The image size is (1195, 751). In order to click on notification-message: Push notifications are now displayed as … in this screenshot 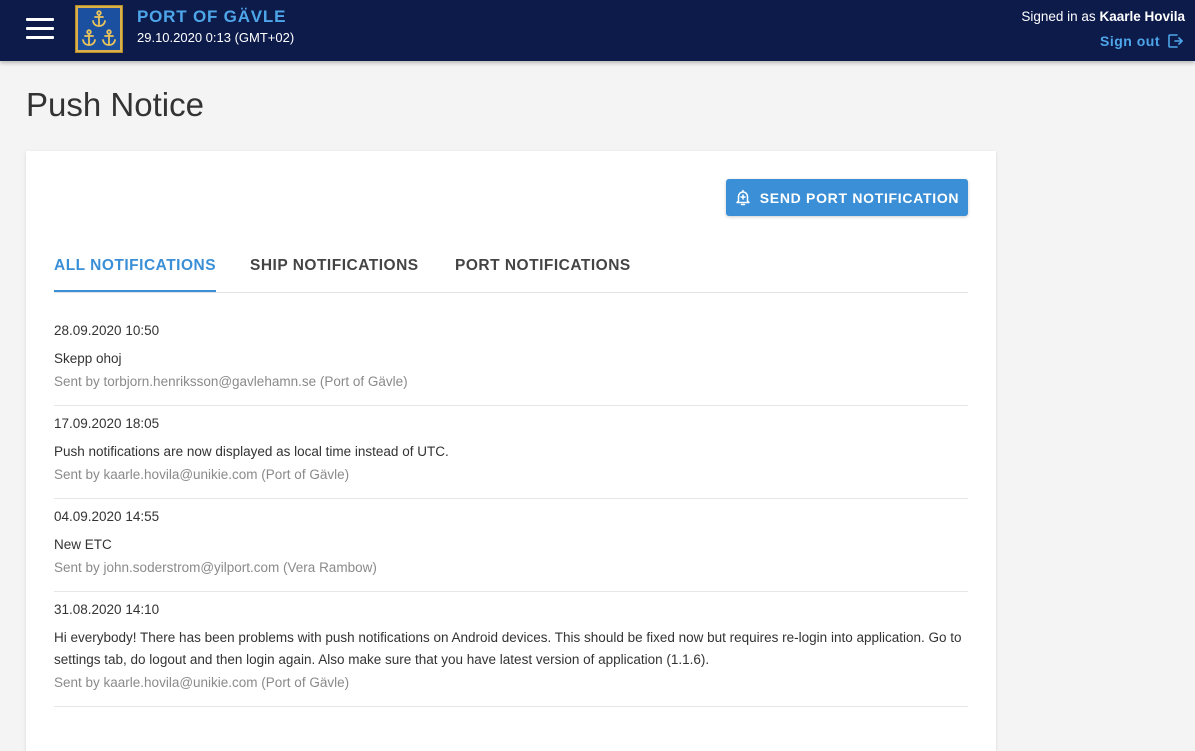, I will do `click(251, 451)`.